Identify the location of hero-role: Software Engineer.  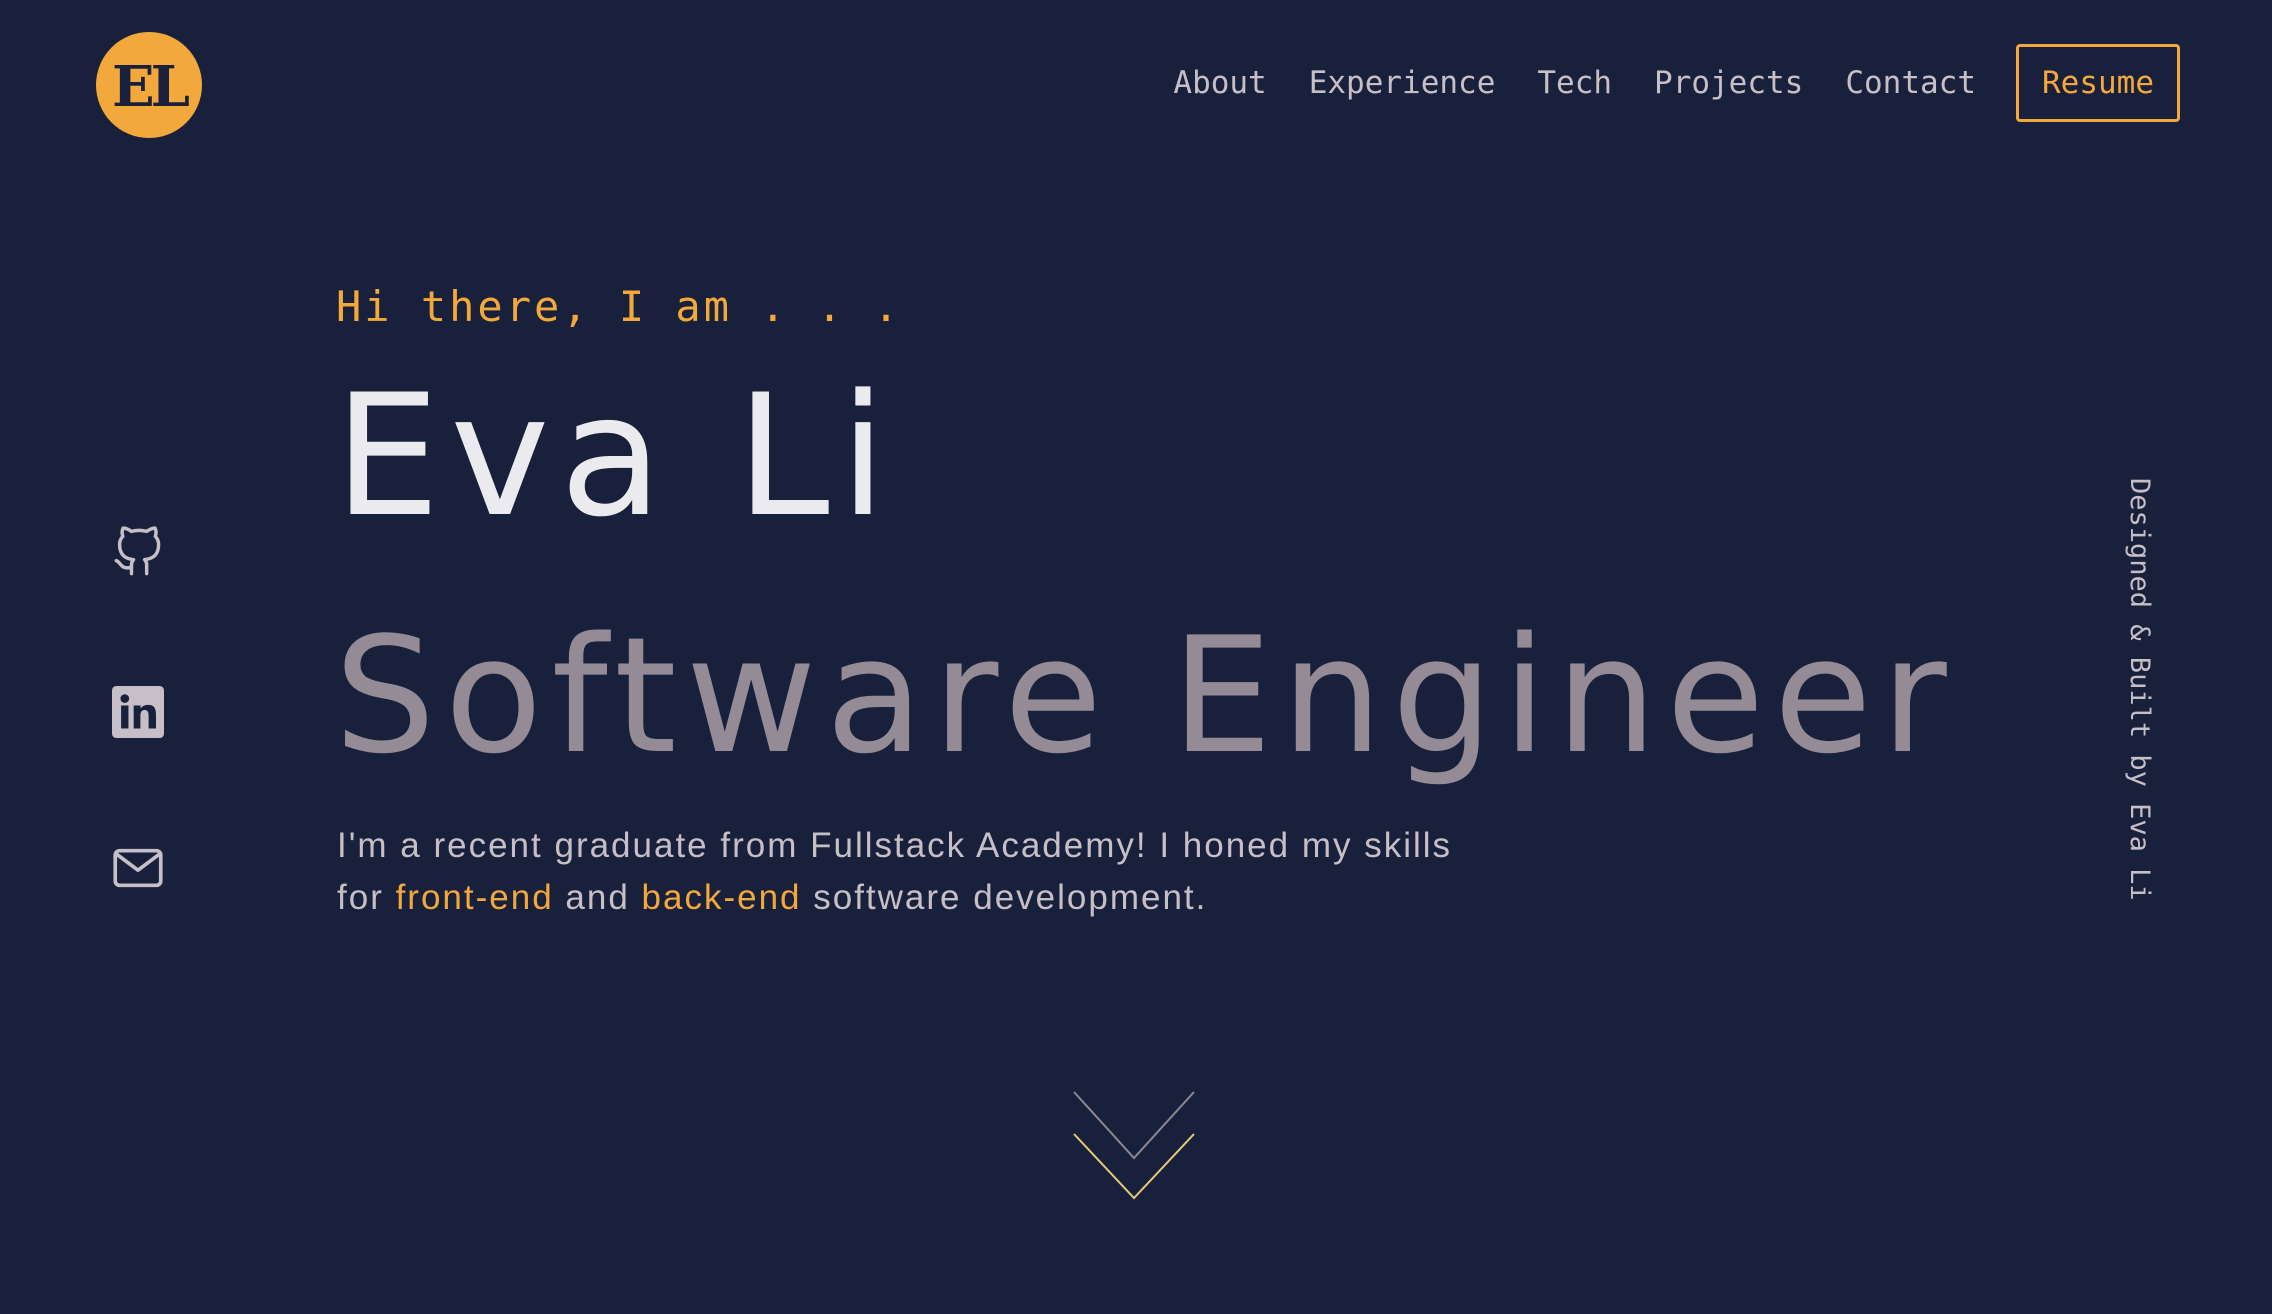
(1145, 695).